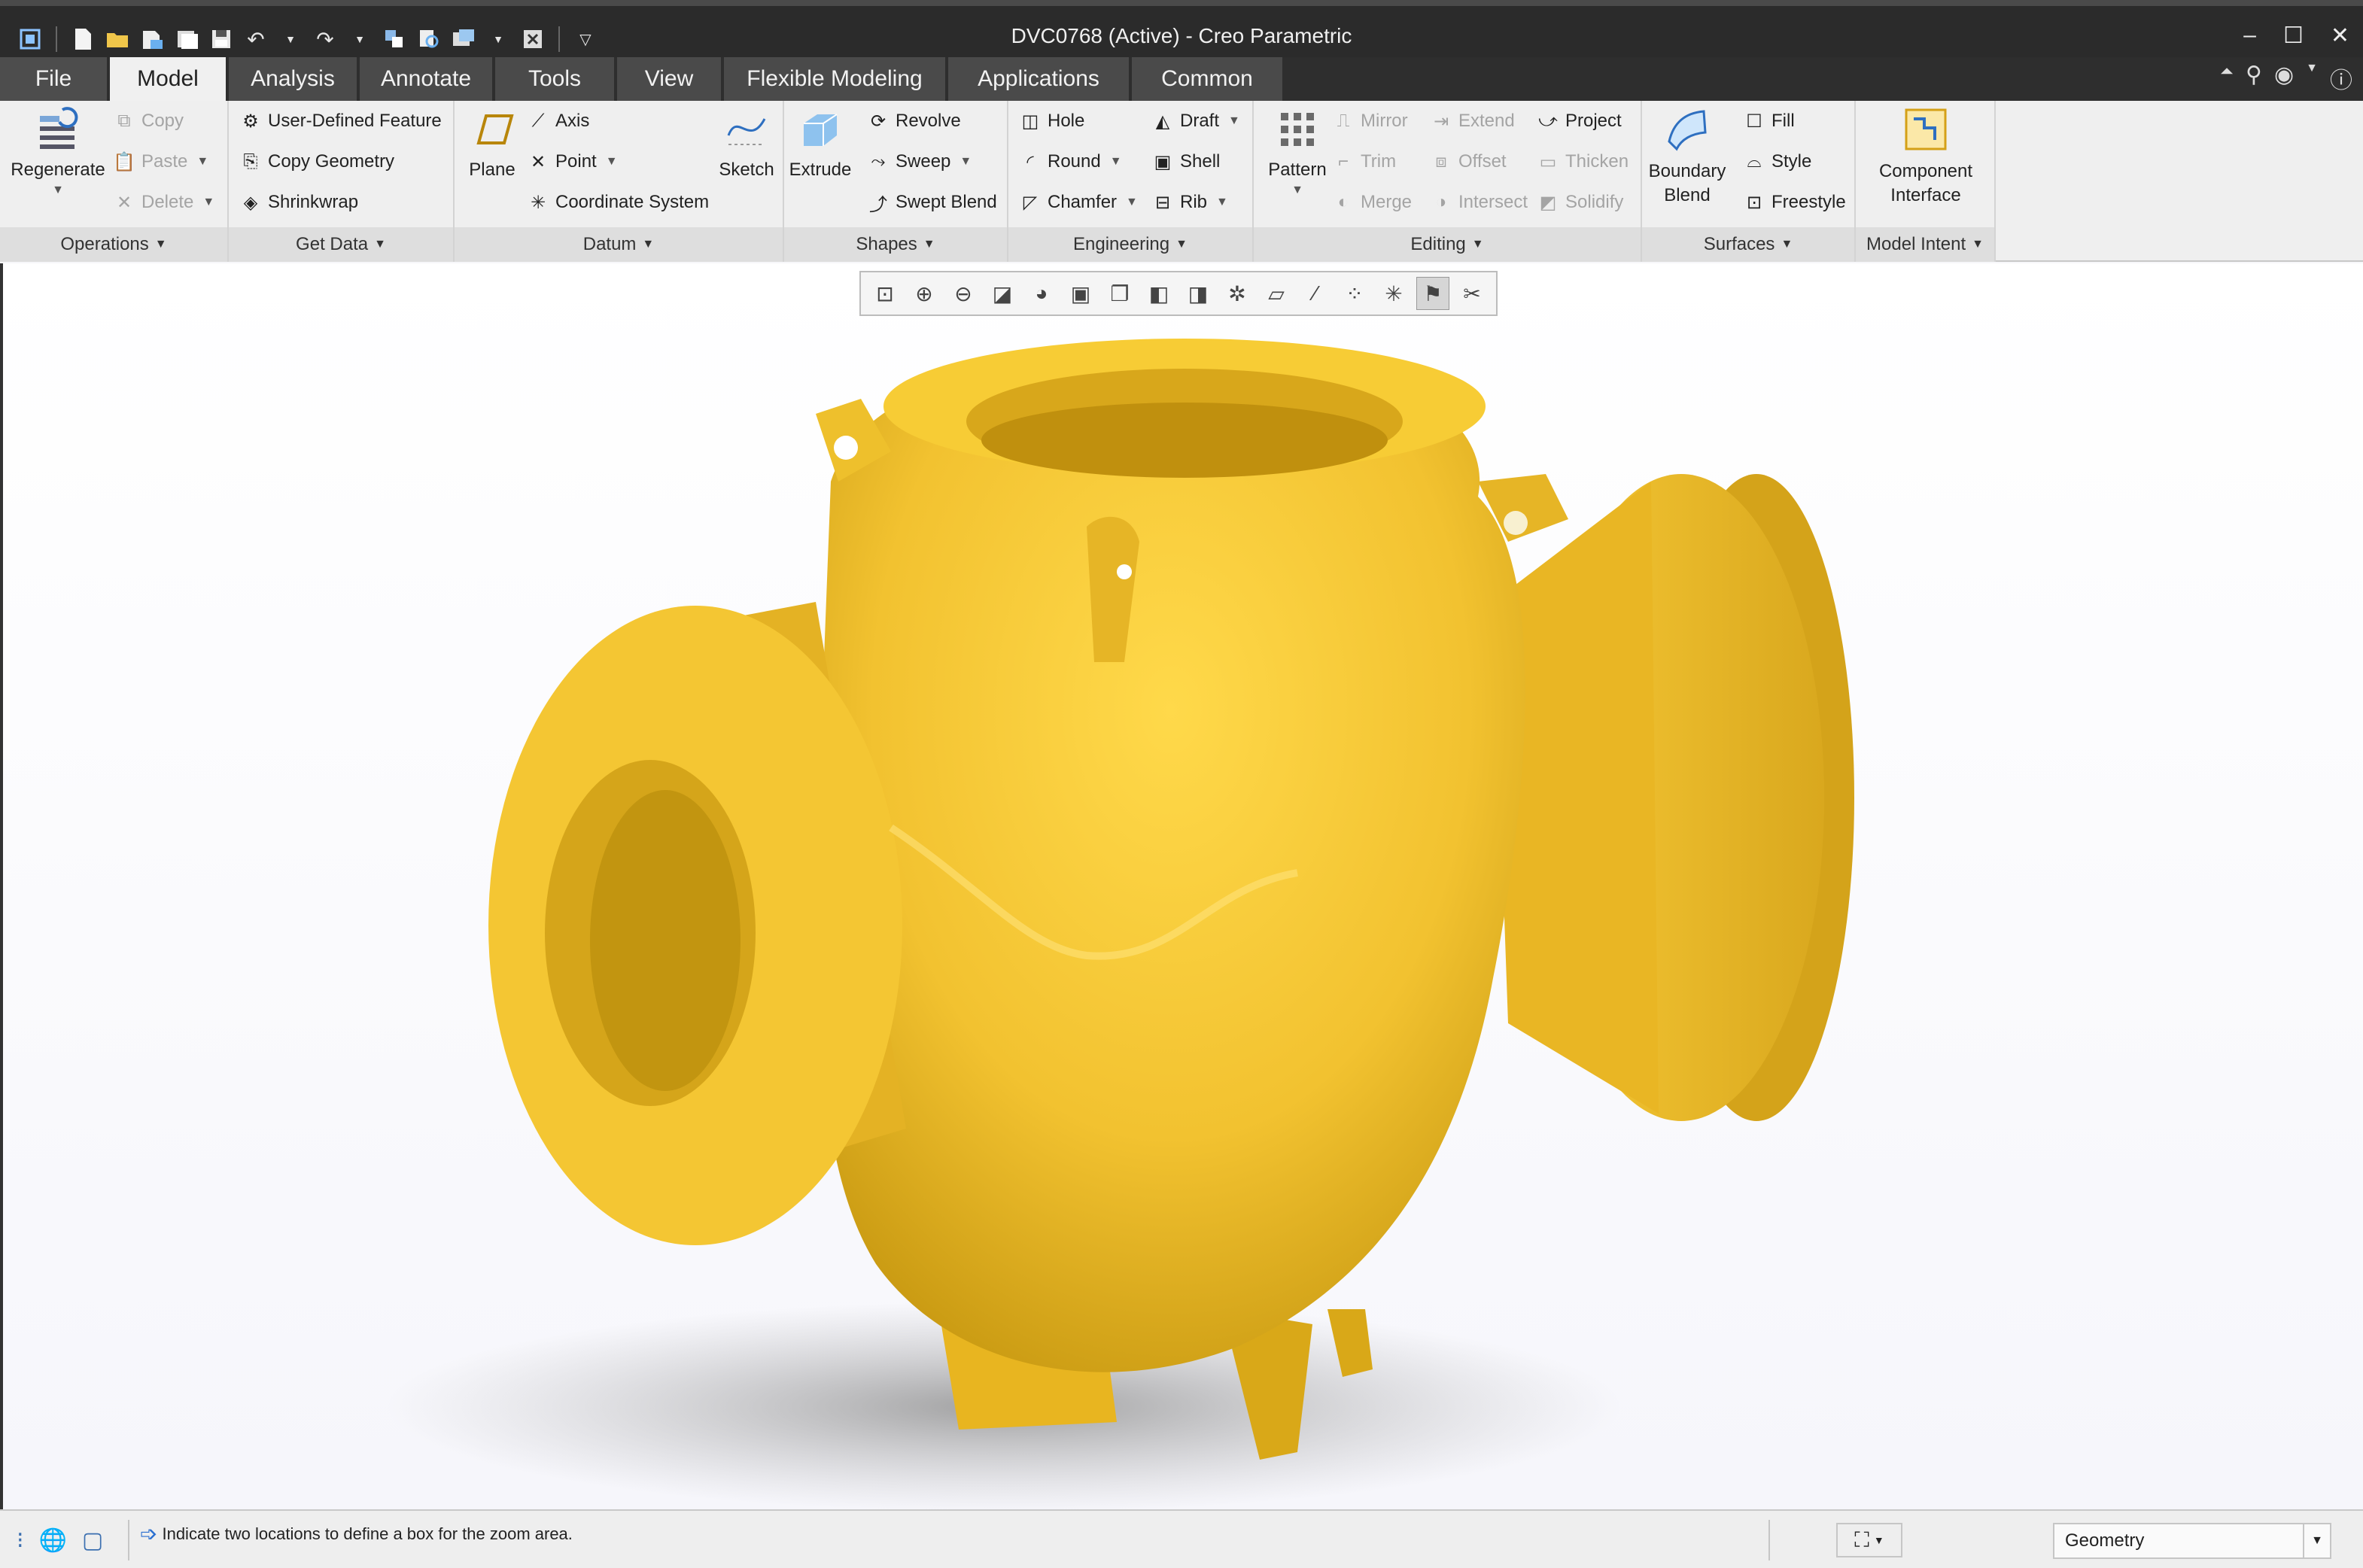 This screenshot has height=1568, width=2363. What do you see at coordinates (20, 1540) in the screenshot?
I see `model-tree-toggle-icon: ⁝` at bounding box center [20, 1540].